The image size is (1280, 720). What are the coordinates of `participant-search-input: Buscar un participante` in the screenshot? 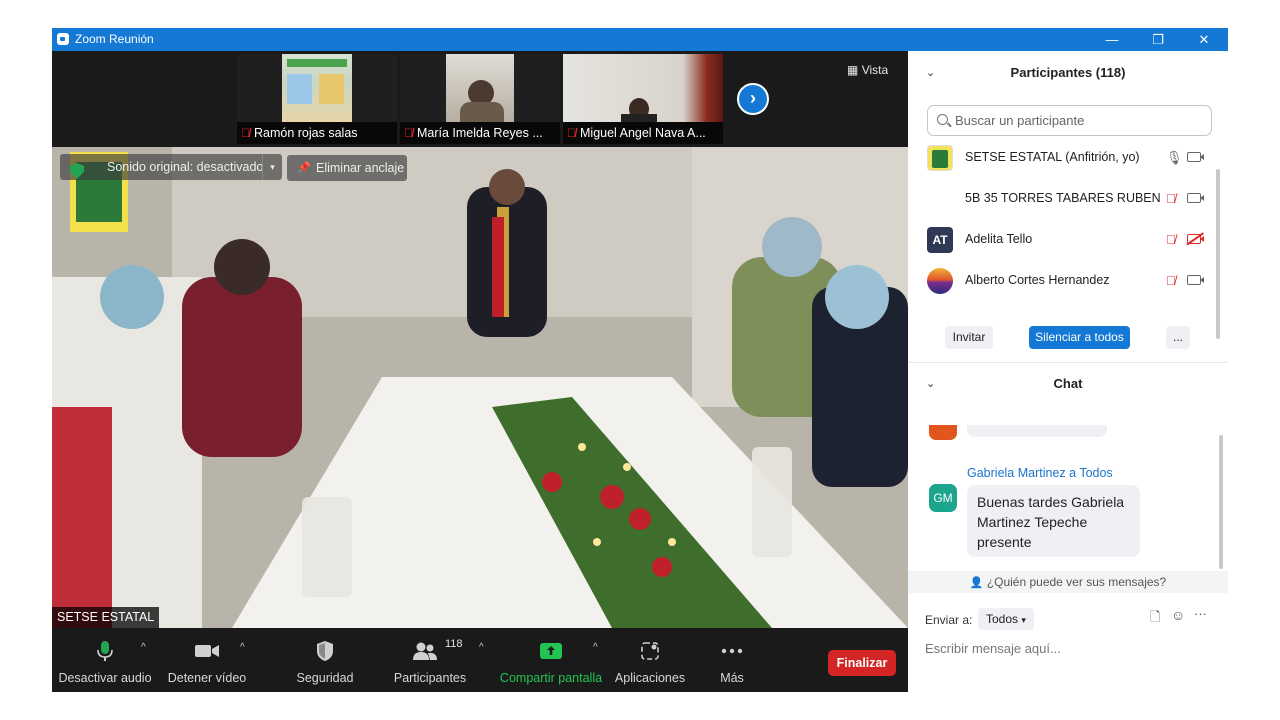 It's located at (1069, 120).